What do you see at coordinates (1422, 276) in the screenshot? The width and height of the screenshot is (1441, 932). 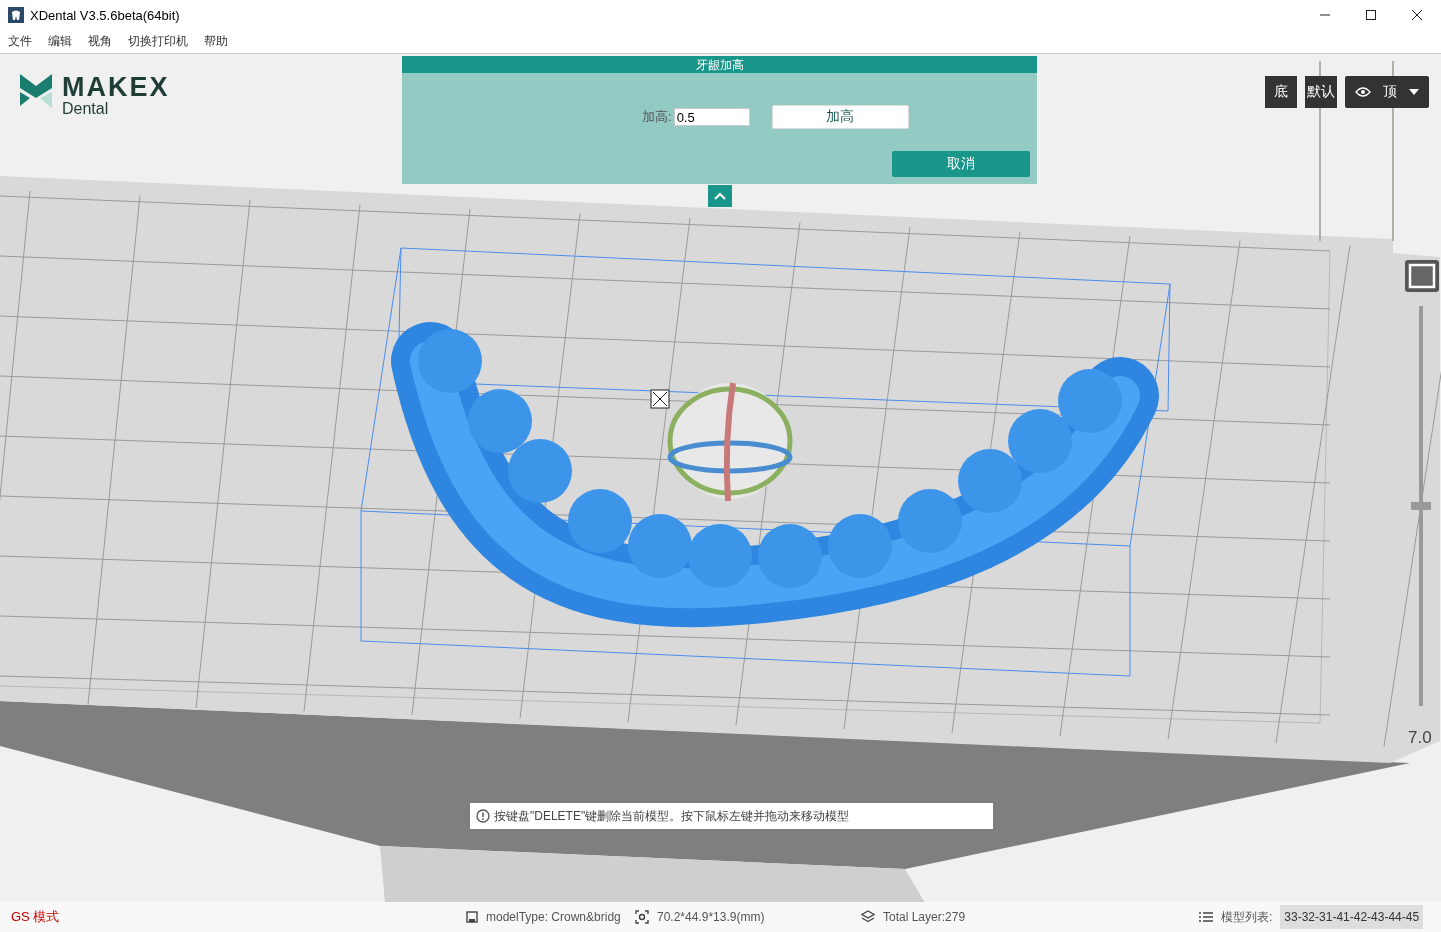 I see `layer-view-icon` at bounding box center [1422, 276].